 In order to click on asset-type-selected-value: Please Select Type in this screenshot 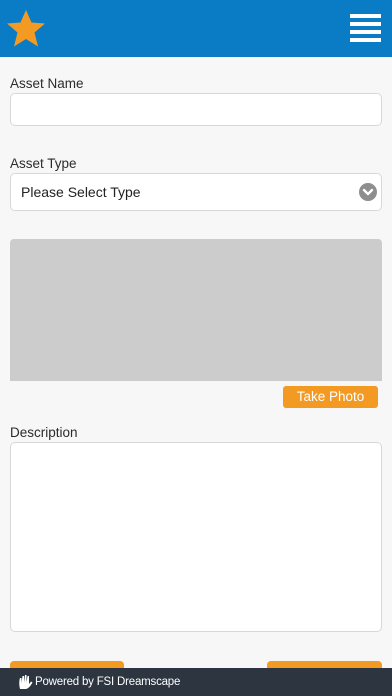, I will do `click(81, 192)`.